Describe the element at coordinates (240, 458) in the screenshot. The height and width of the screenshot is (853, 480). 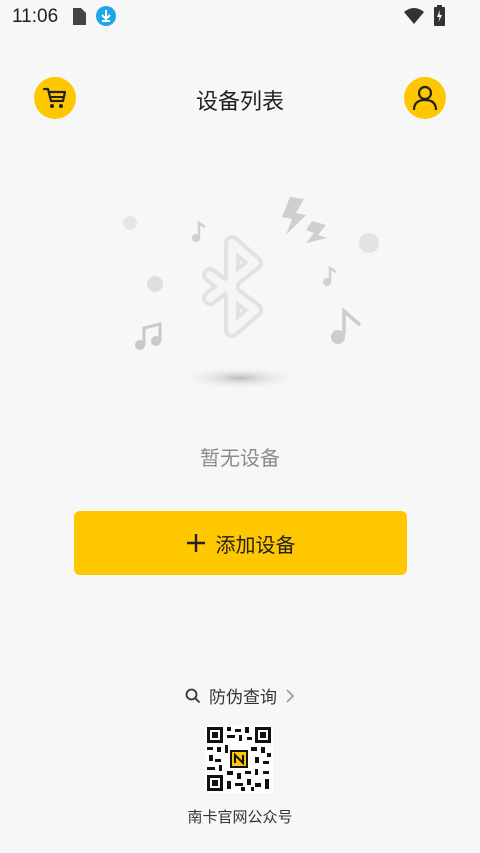
I see `empty-state-text: 暂无设备` at that location.